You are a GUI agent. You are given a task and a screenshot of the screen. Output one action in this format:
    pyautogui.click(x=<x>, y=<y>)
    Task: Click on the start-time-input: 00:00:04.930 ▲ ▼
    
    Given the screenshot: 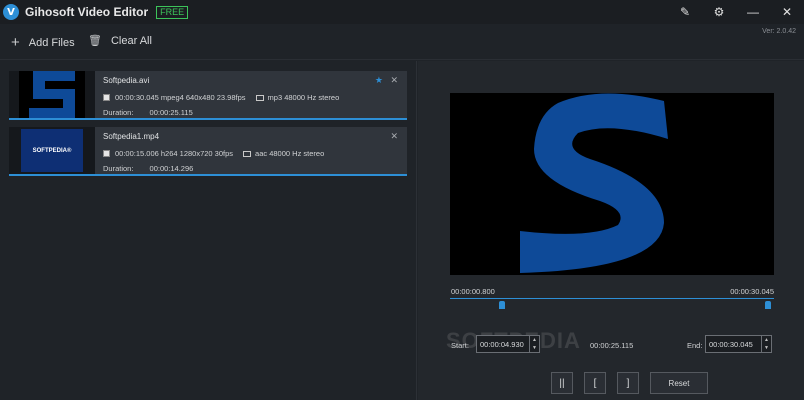 What is the action you would take?
    pyautogui.click(x=508, y=344)
    